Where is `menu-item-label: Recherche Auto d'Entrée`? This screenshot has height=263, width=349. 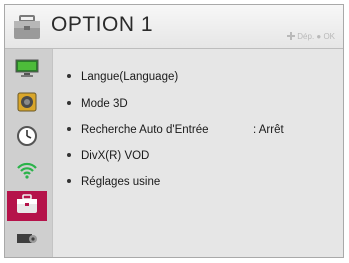
menu-item-label: Recherche Auto d'Entrée is located at coordinates (145, 130).